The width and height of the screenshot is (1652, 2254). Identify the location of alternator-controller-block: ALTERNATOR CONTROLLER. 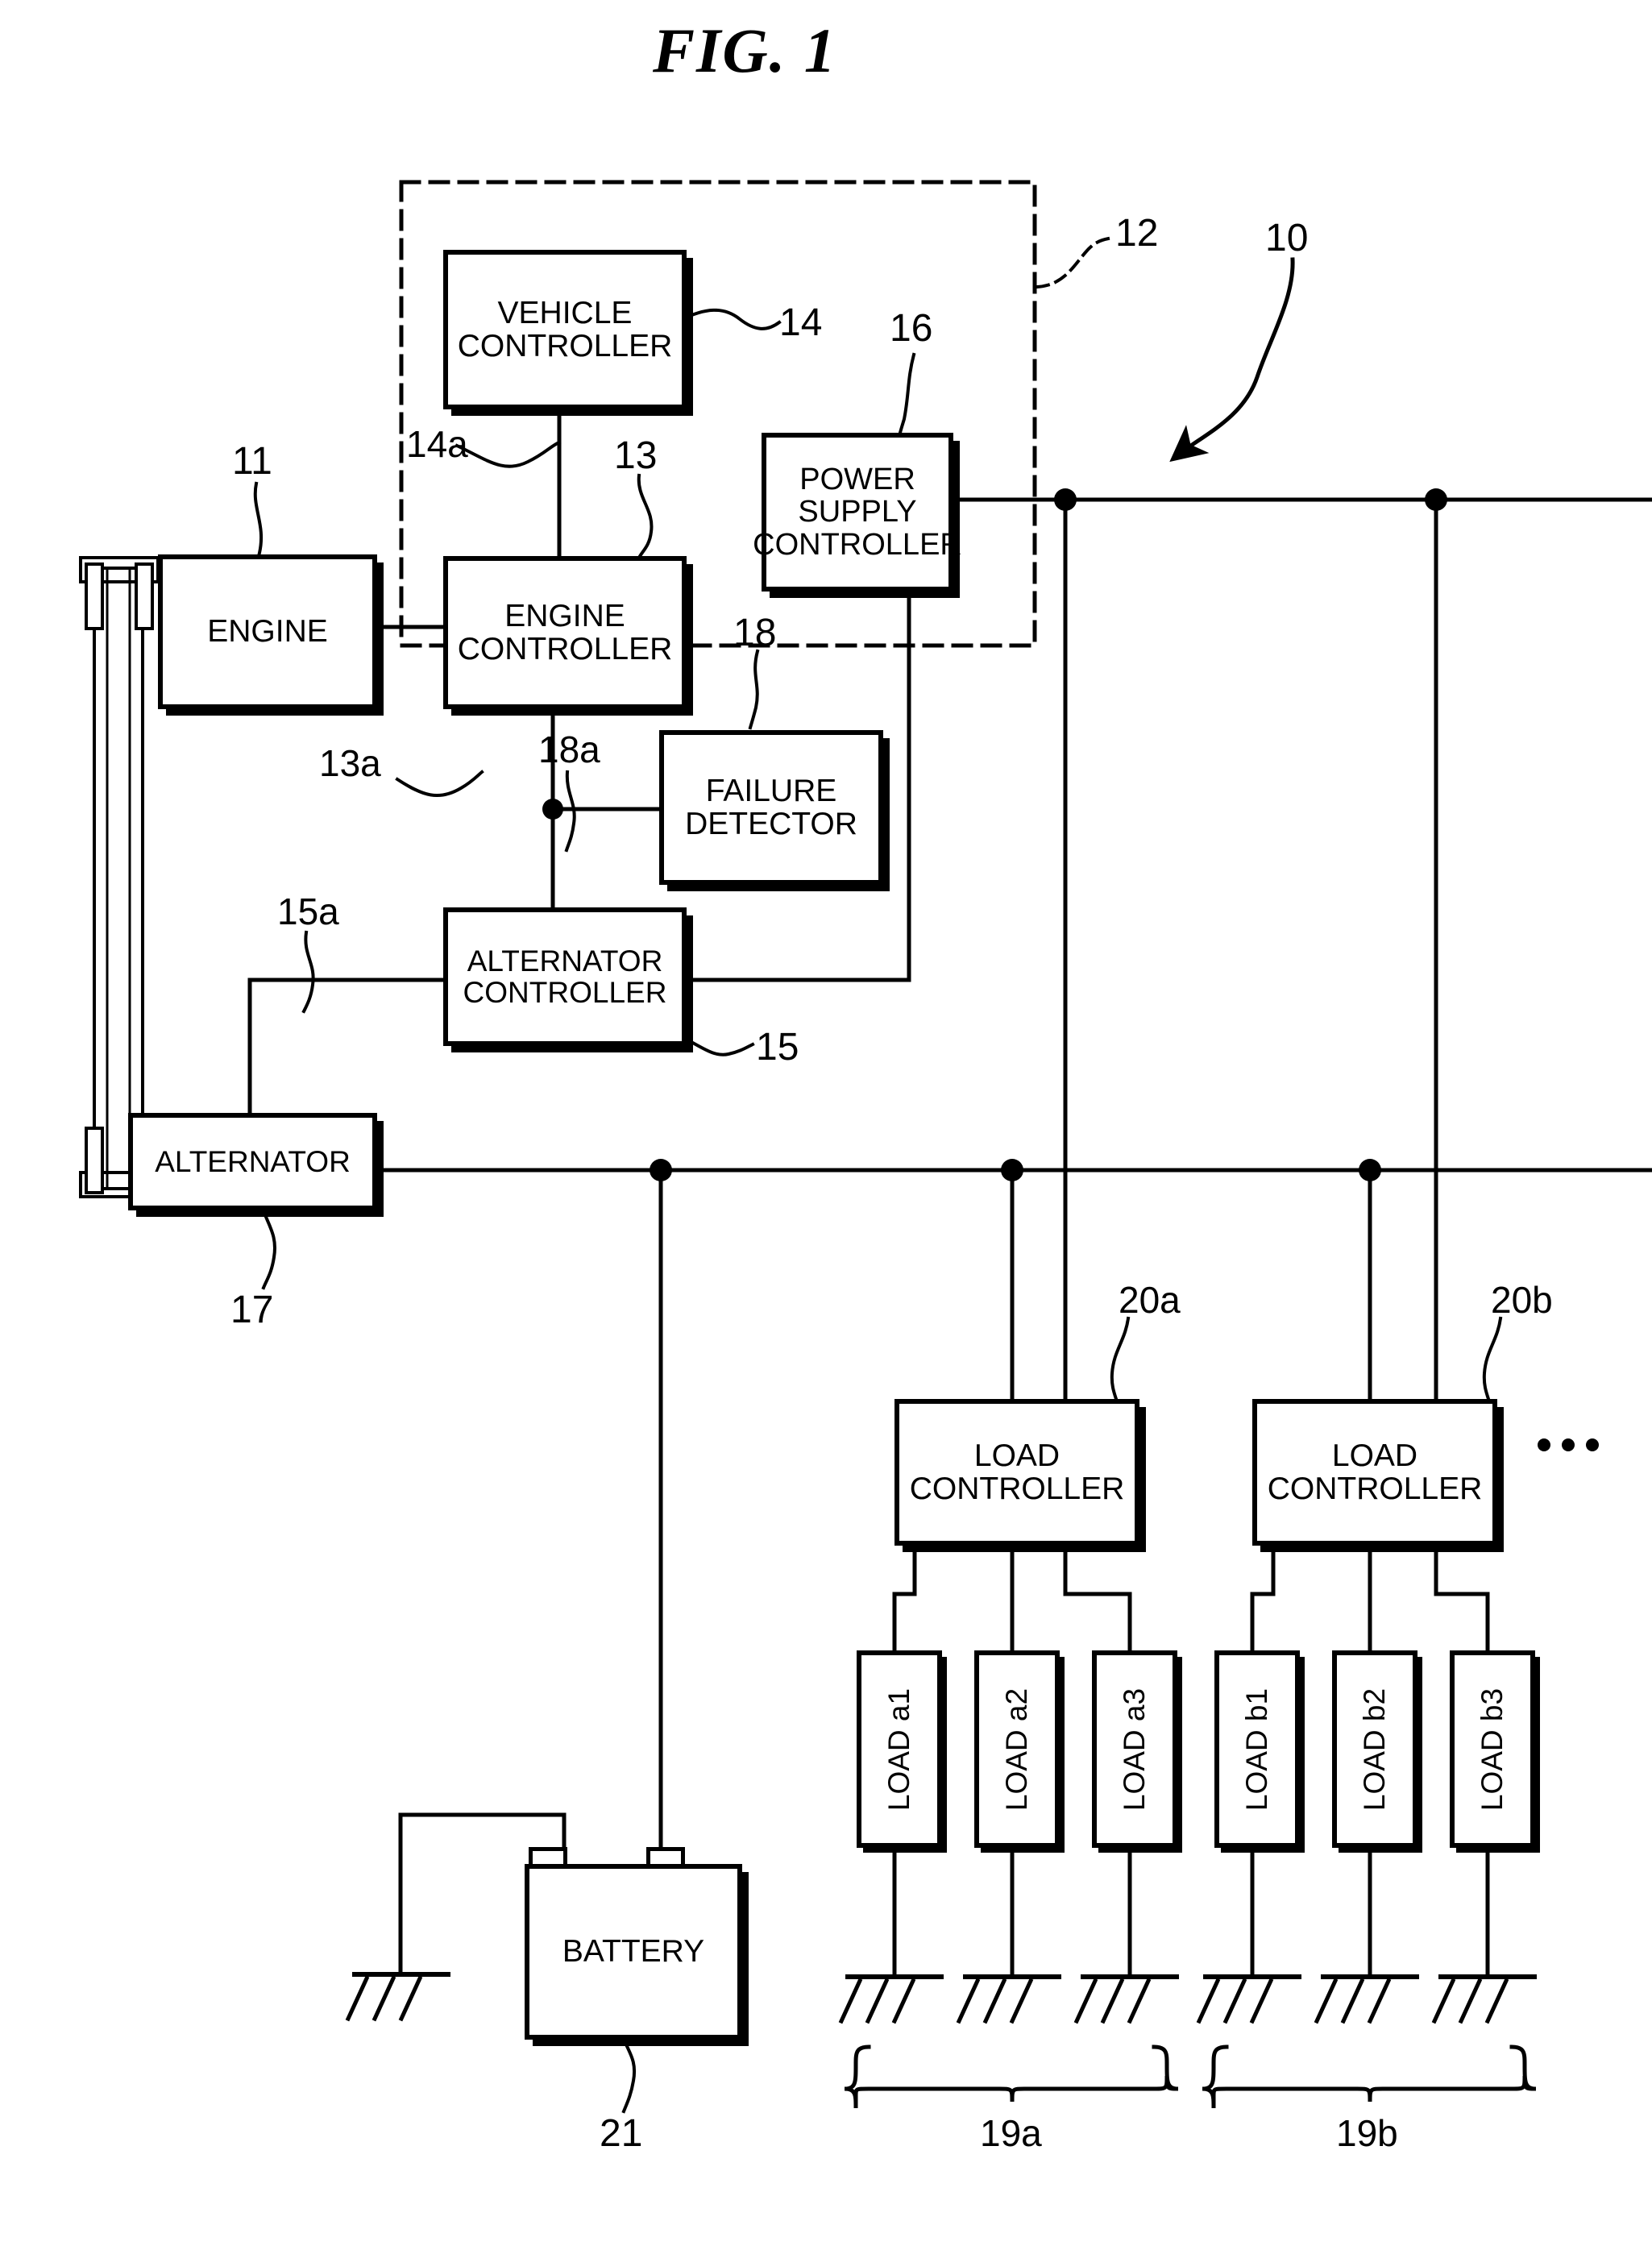
(565, 977).